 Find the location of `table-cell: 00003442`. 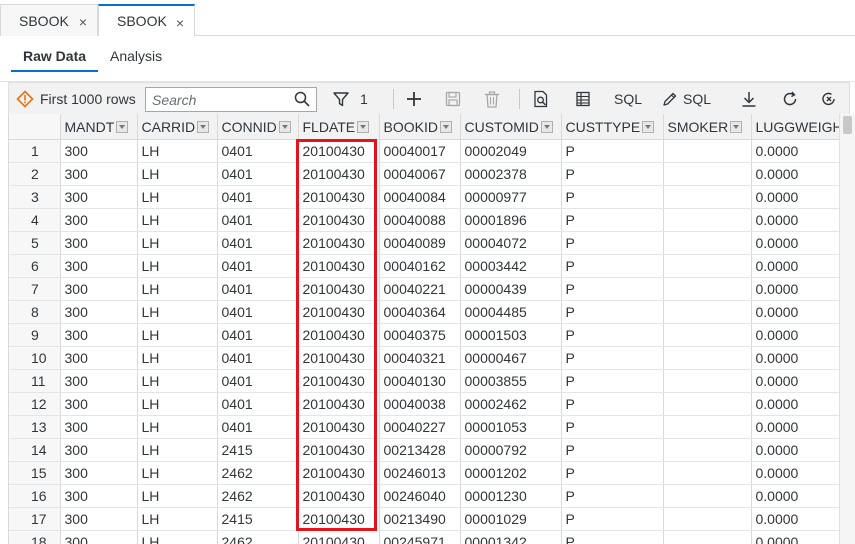

table-cell: 00003442 is located at coordinates (511, 266).